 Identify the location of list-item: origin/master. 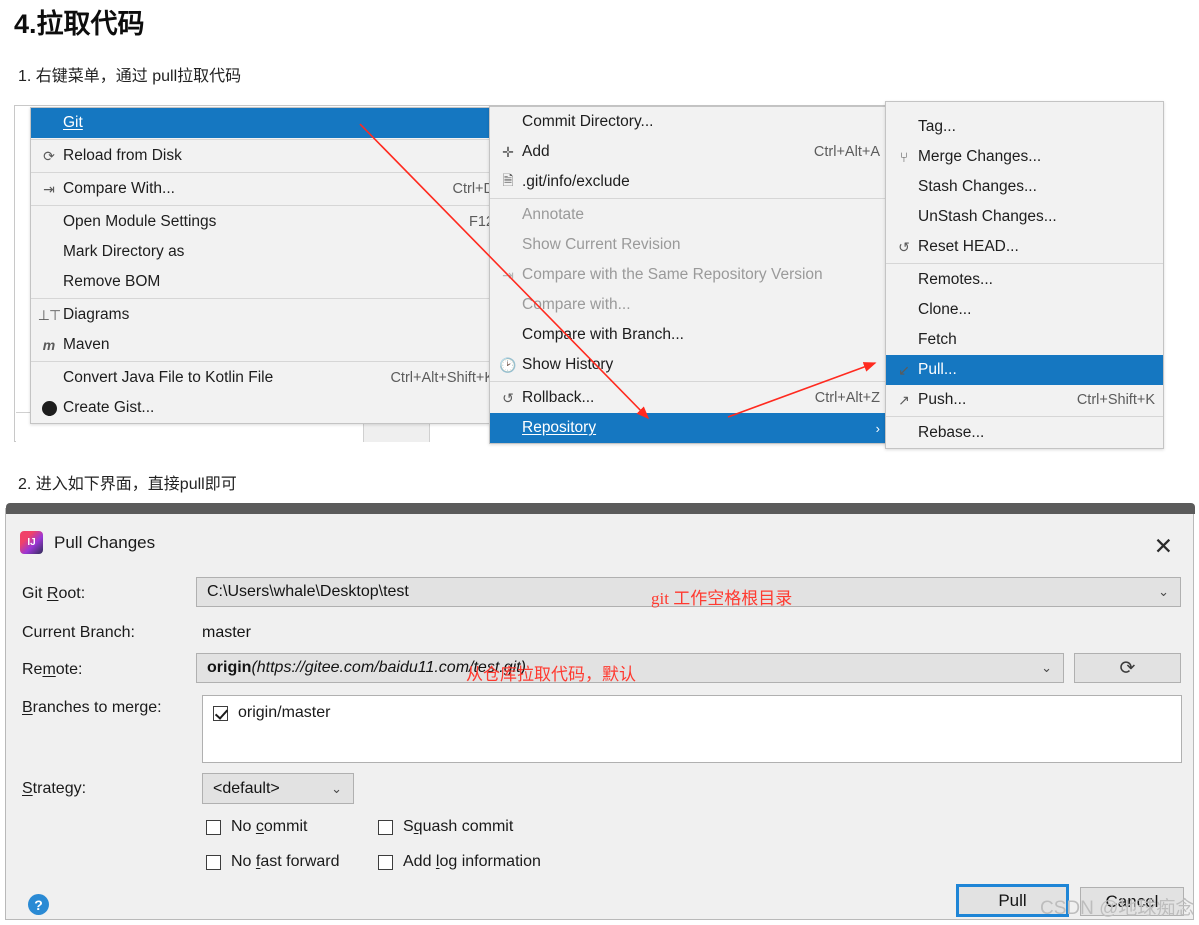
(692, 709).